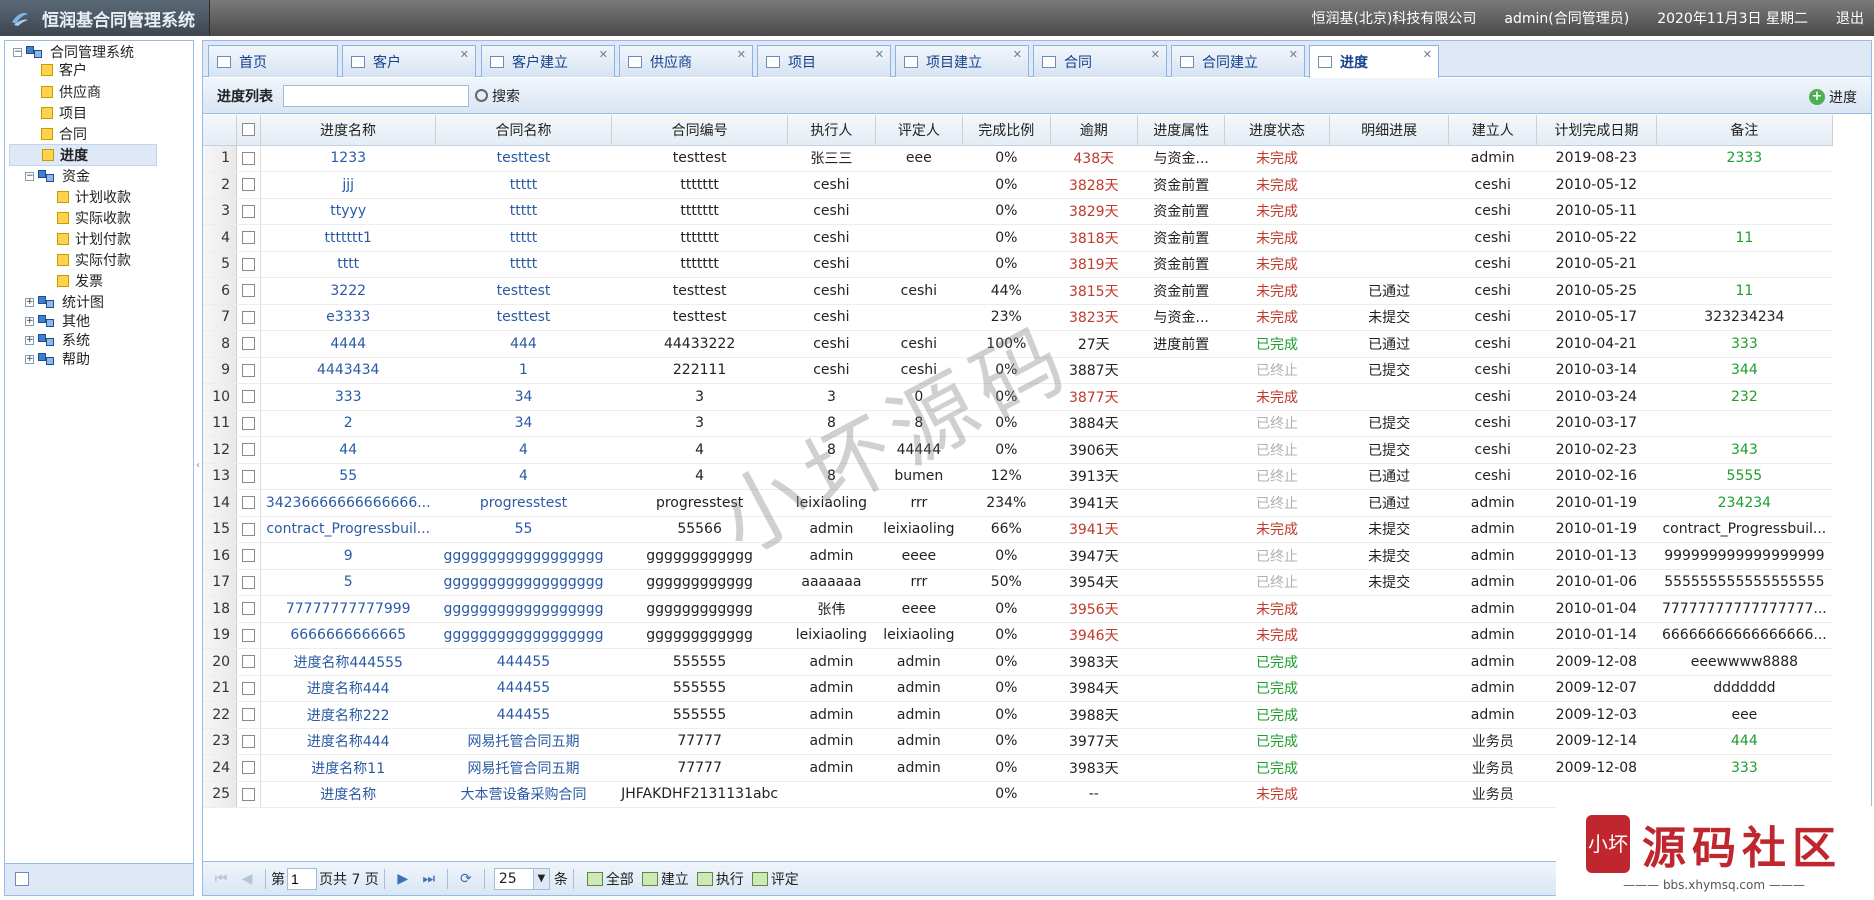  Describe the element at coordinates (94, 218) in the screenshot. I see `sidebar-item: 实际收款` at that location.